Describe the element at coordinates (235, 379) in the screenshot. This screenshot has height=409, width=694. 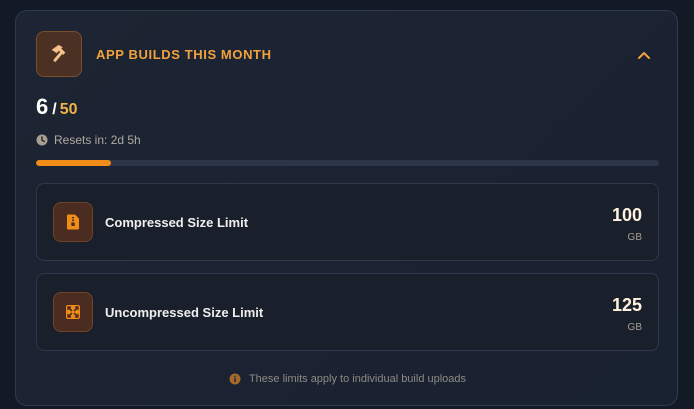
I see `info-icon` at that location.